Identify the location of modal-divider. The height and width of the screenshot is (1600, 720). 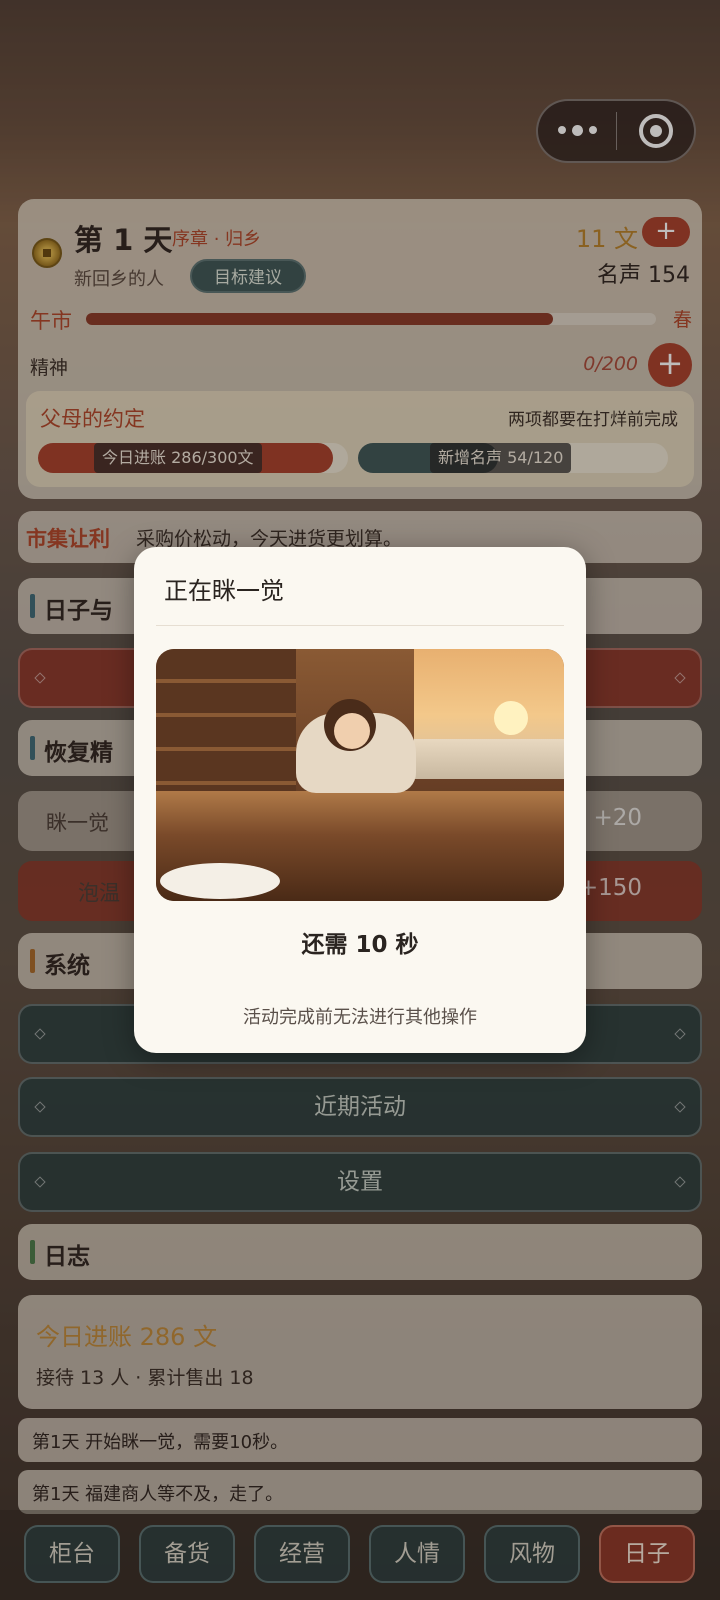
(360, 625).